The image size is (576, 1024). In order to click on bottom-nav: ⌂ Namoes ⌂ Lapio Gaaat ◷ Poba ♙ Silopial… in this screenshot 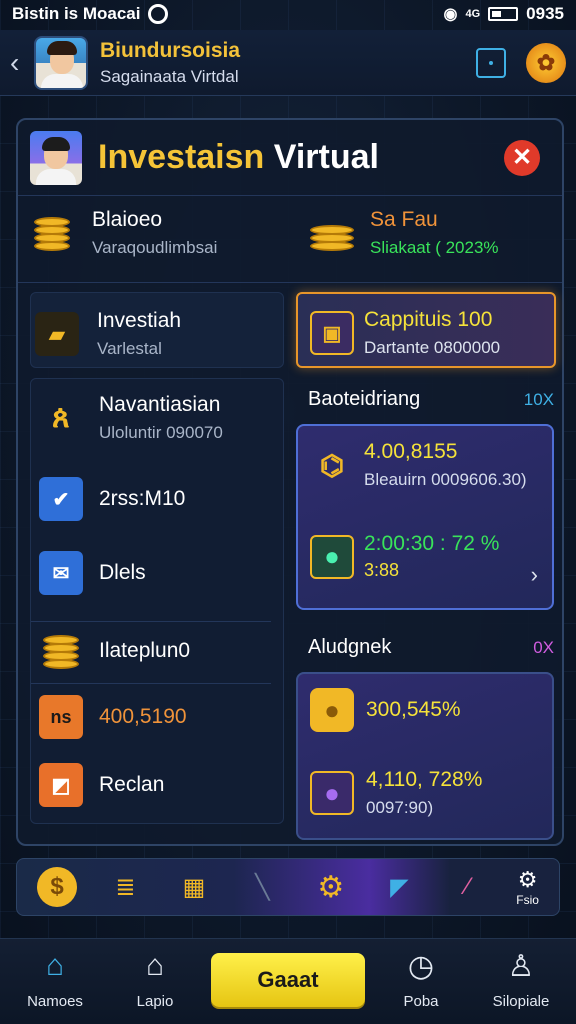, I will do `click(288, 981)`.